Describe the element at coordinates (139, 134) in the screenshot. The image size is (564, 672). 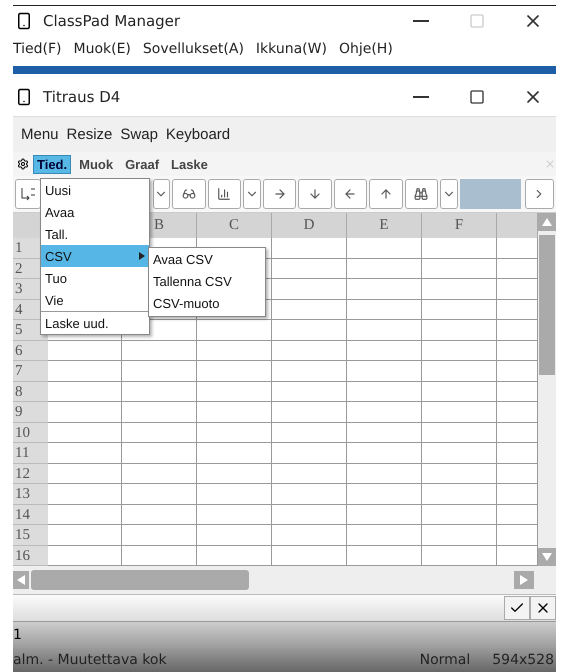
I see `menu-item: Swap` at that location.